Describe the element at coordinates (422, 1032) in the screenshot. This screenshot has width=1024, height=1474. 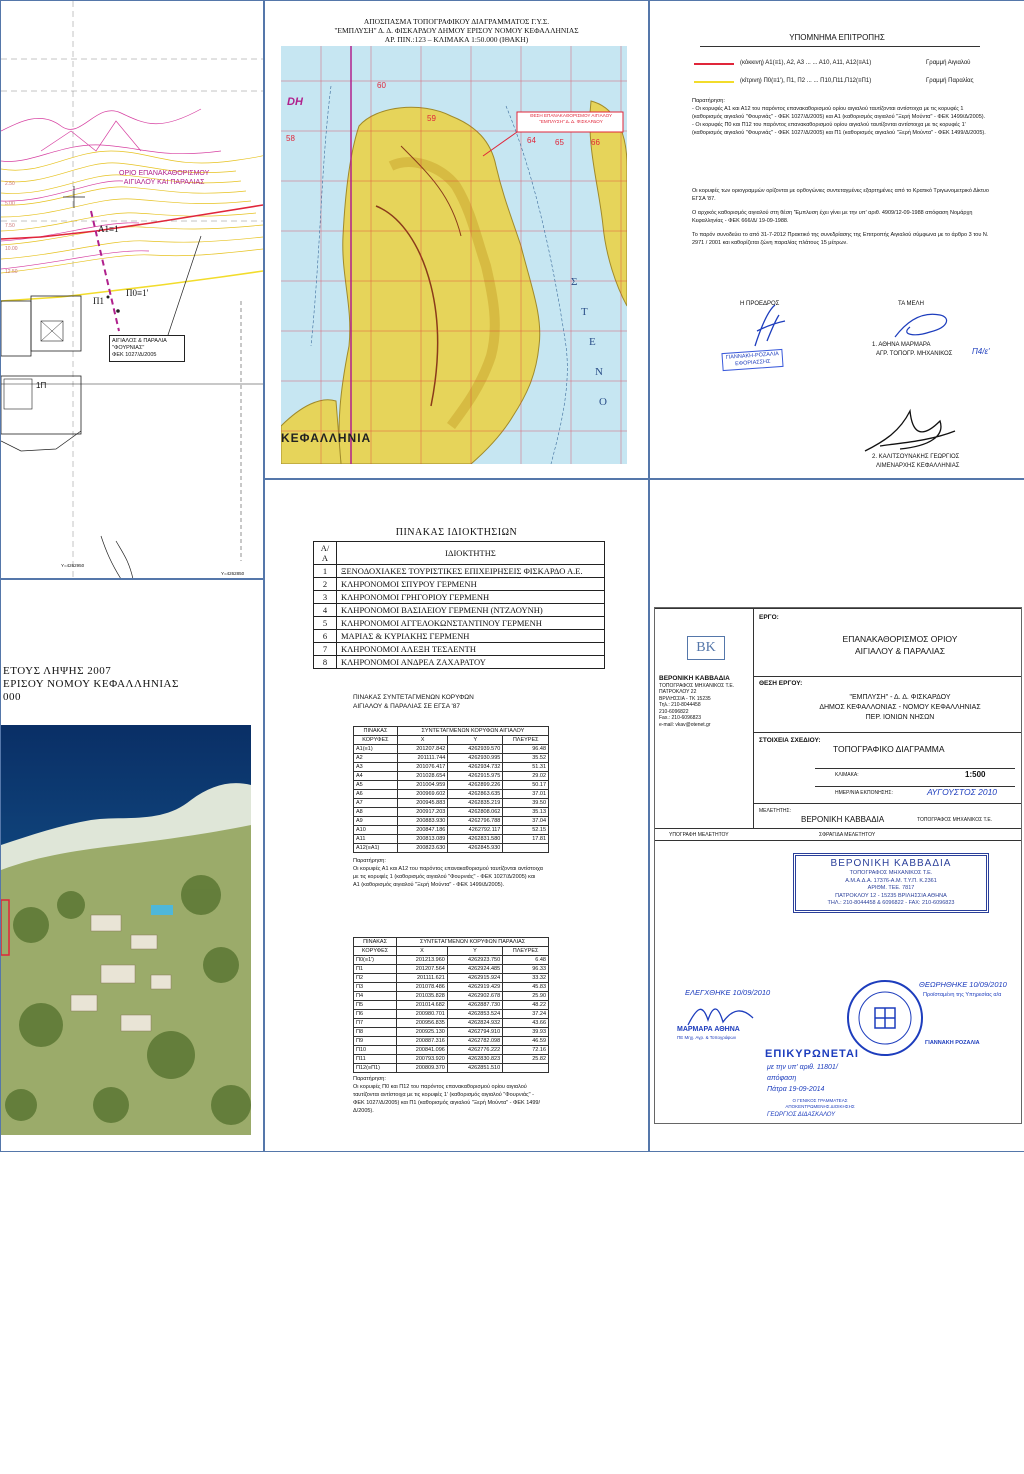
I see `paralia-coordinate-cell: 200925.130` at that location.